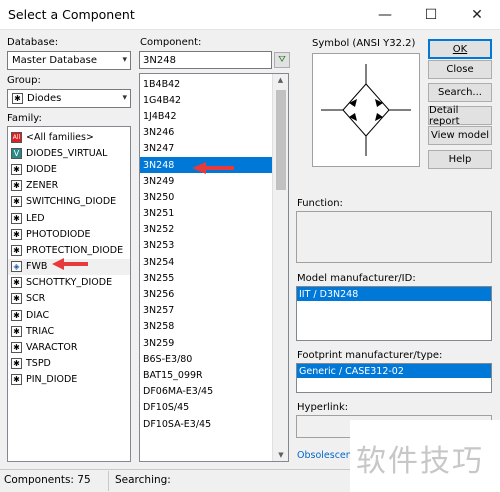 This screenshot has width=500, height=492. What do you see at coordinates (41, 169) in the screenshot?
I see `family-item-label: DIODE` at bounding box center [41, 169].